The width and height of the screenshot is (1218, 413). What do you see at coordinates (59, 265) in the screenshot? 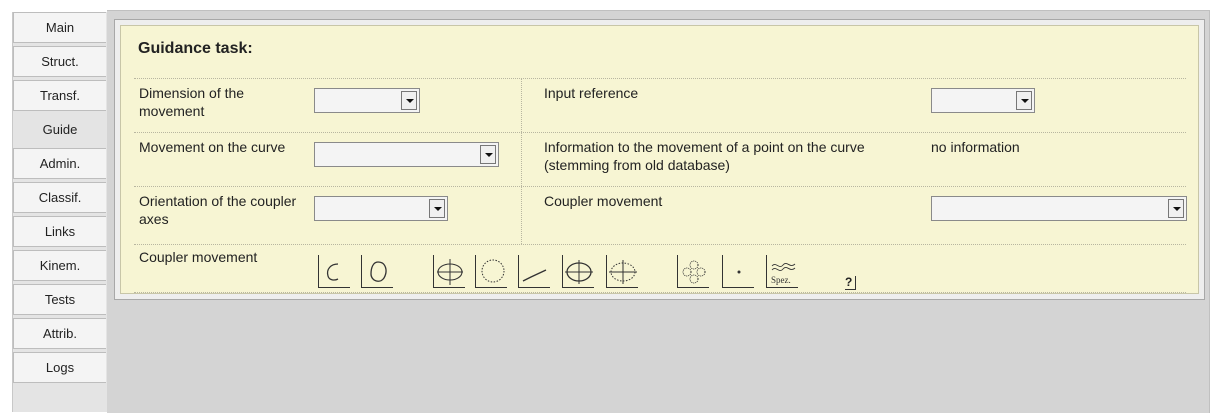
I see `tab-kinem: Kinem.` at bounding box center [59, 265].